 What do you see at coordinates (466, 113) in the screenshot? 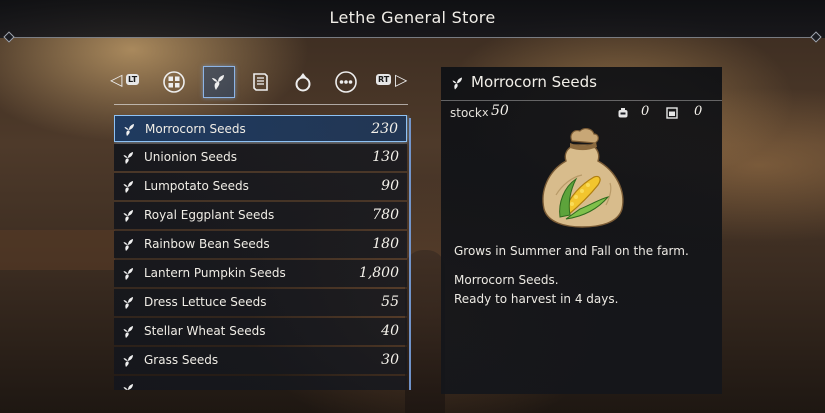
I see `stock-label: stock` at bounding box center [466, 113].